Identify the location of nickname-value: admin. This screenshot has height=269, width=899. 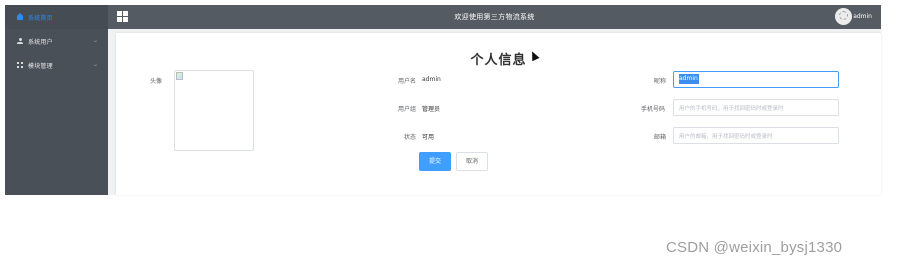
(689, 79).